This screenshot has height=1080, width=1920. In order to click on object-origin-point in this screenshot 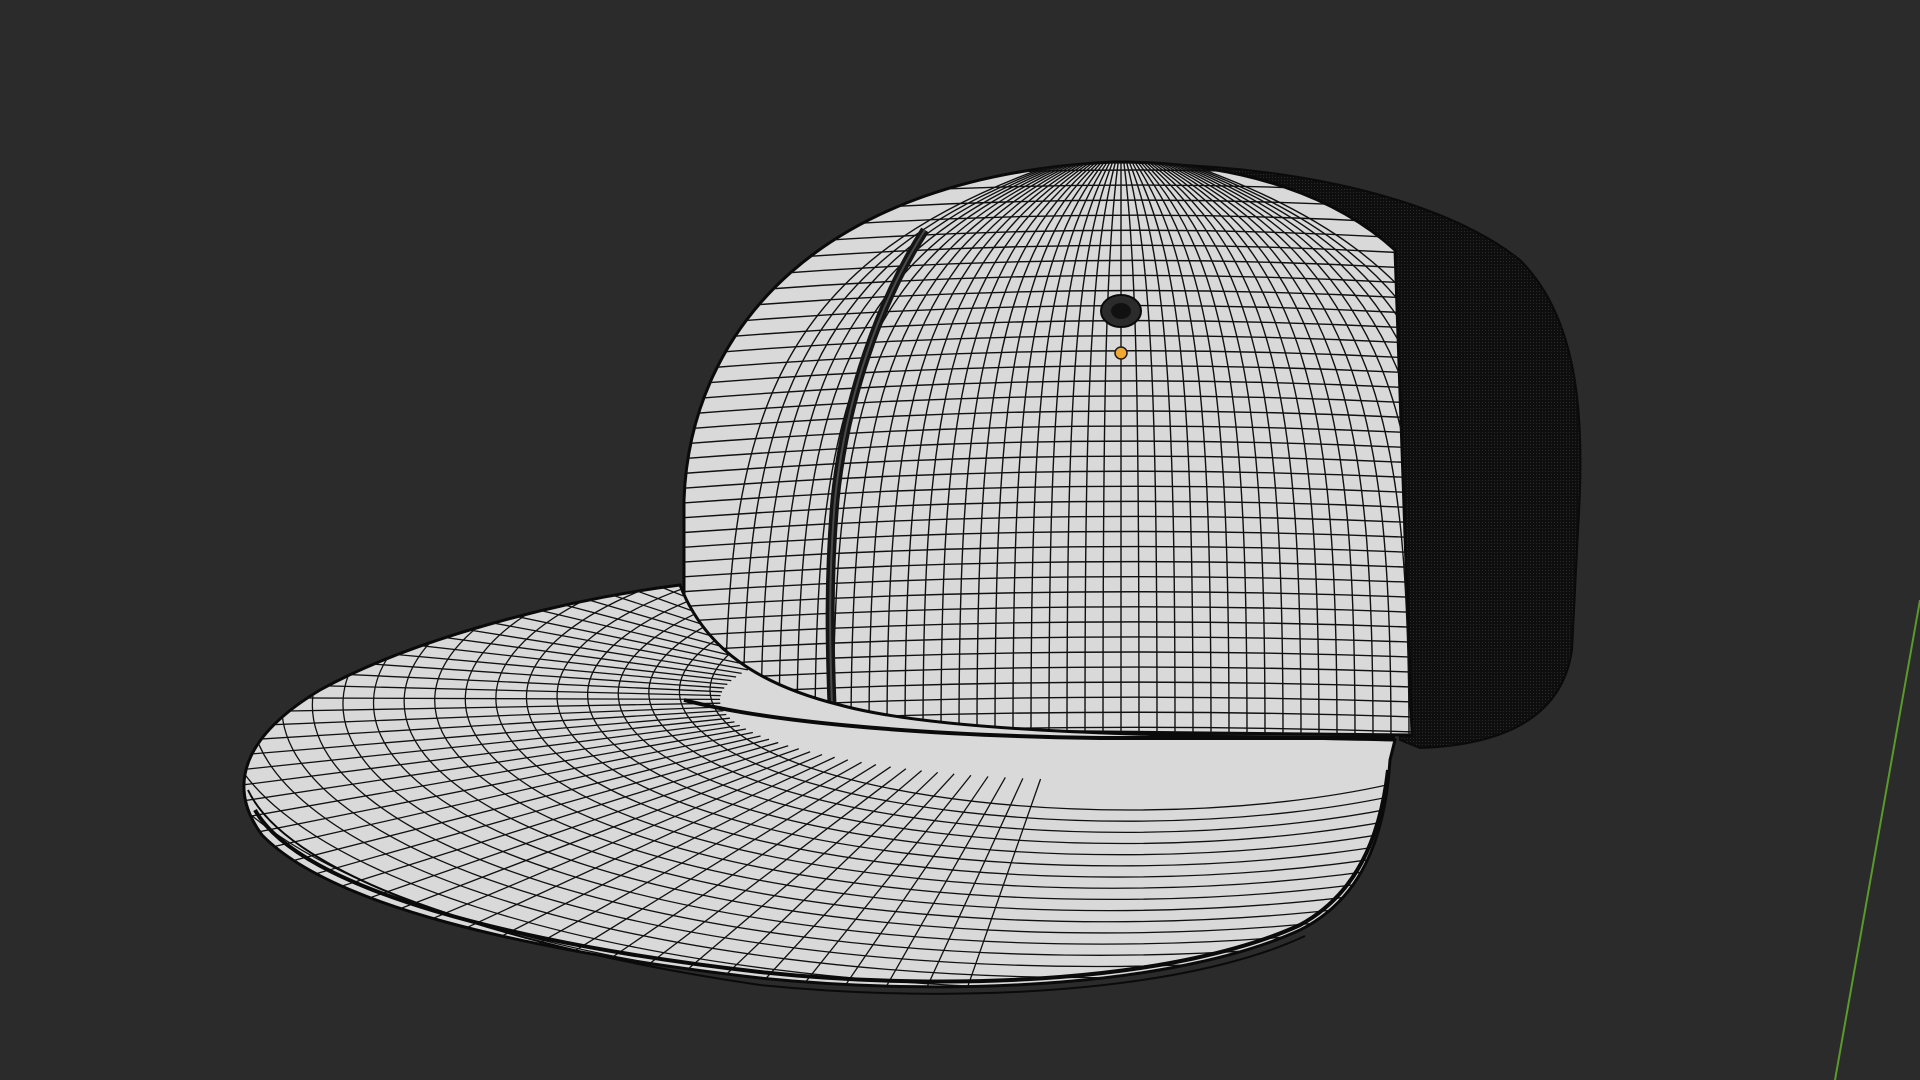, I will do `click(1121, 353)`.